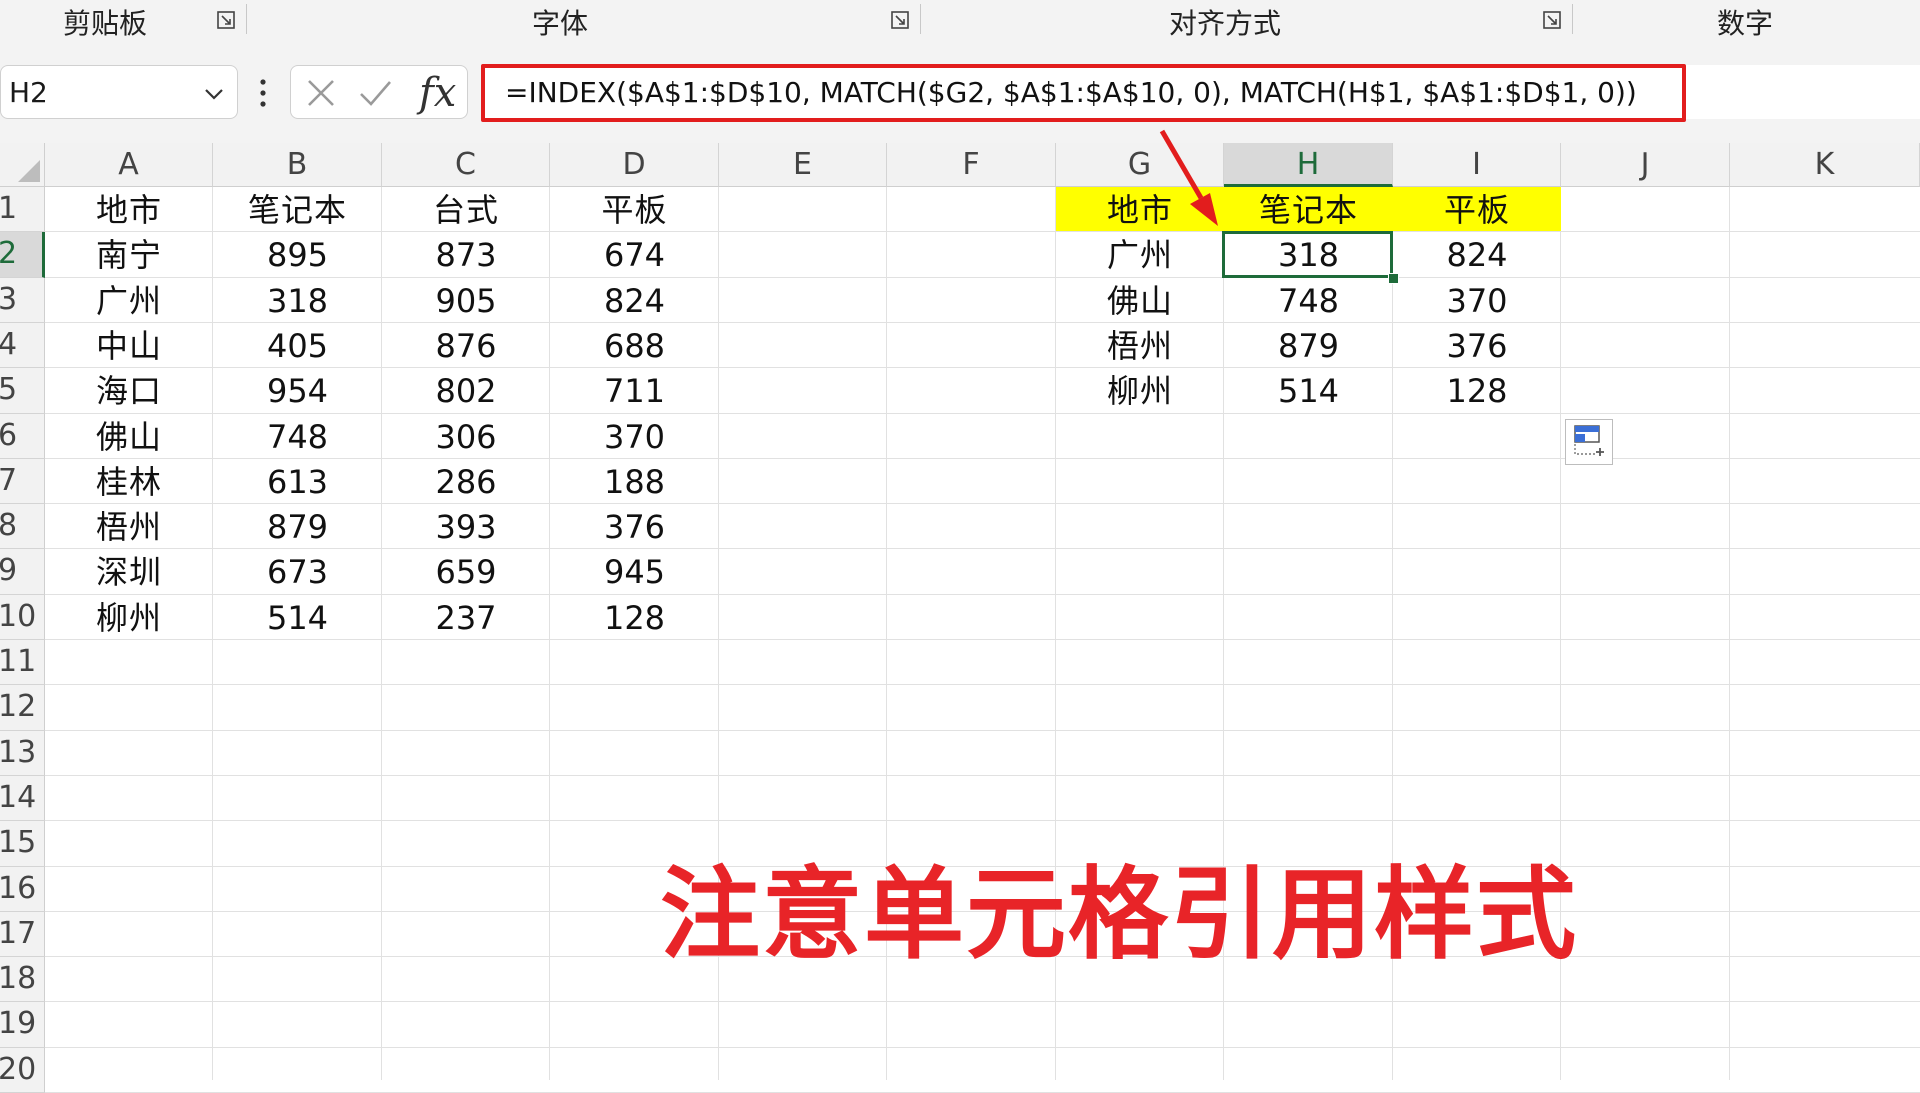 This screenshot has height=1093, width=1920. I want to click on value-cell: 905, so click(466, 300).